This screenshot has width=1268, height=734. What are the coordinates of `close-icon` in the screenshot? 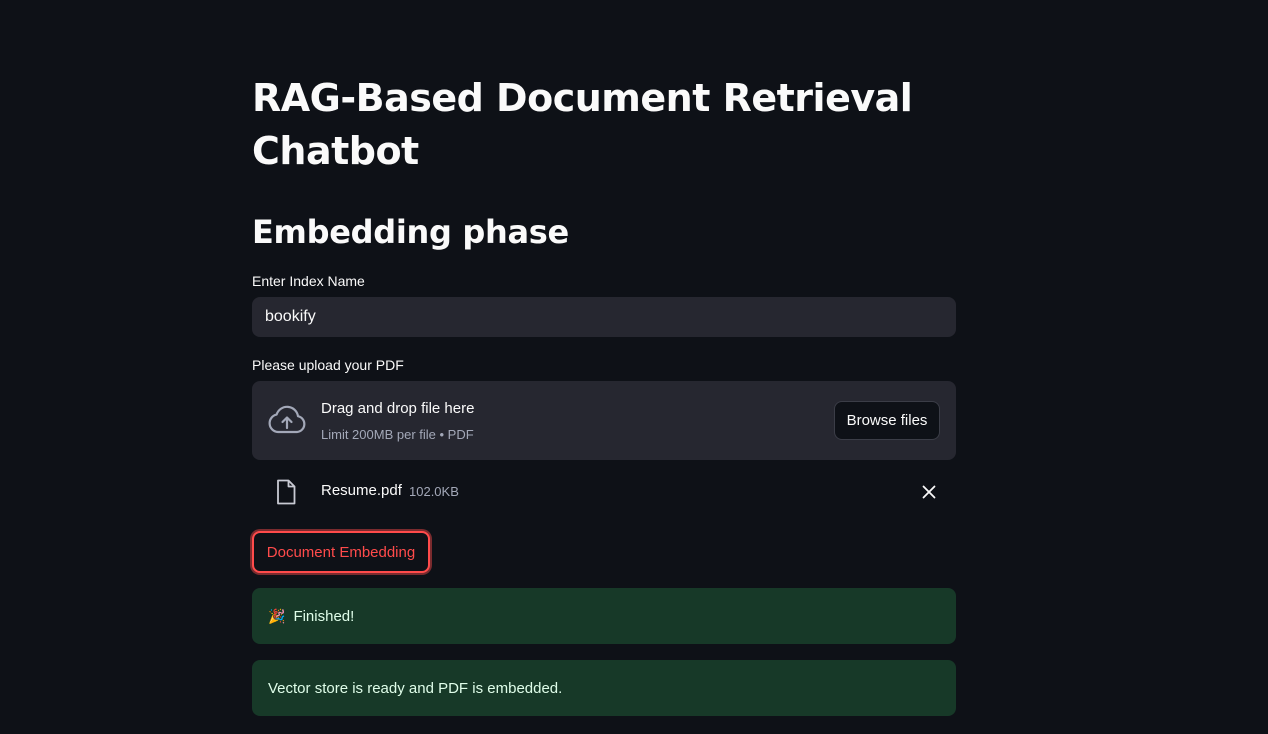 It's located at (929, 492).